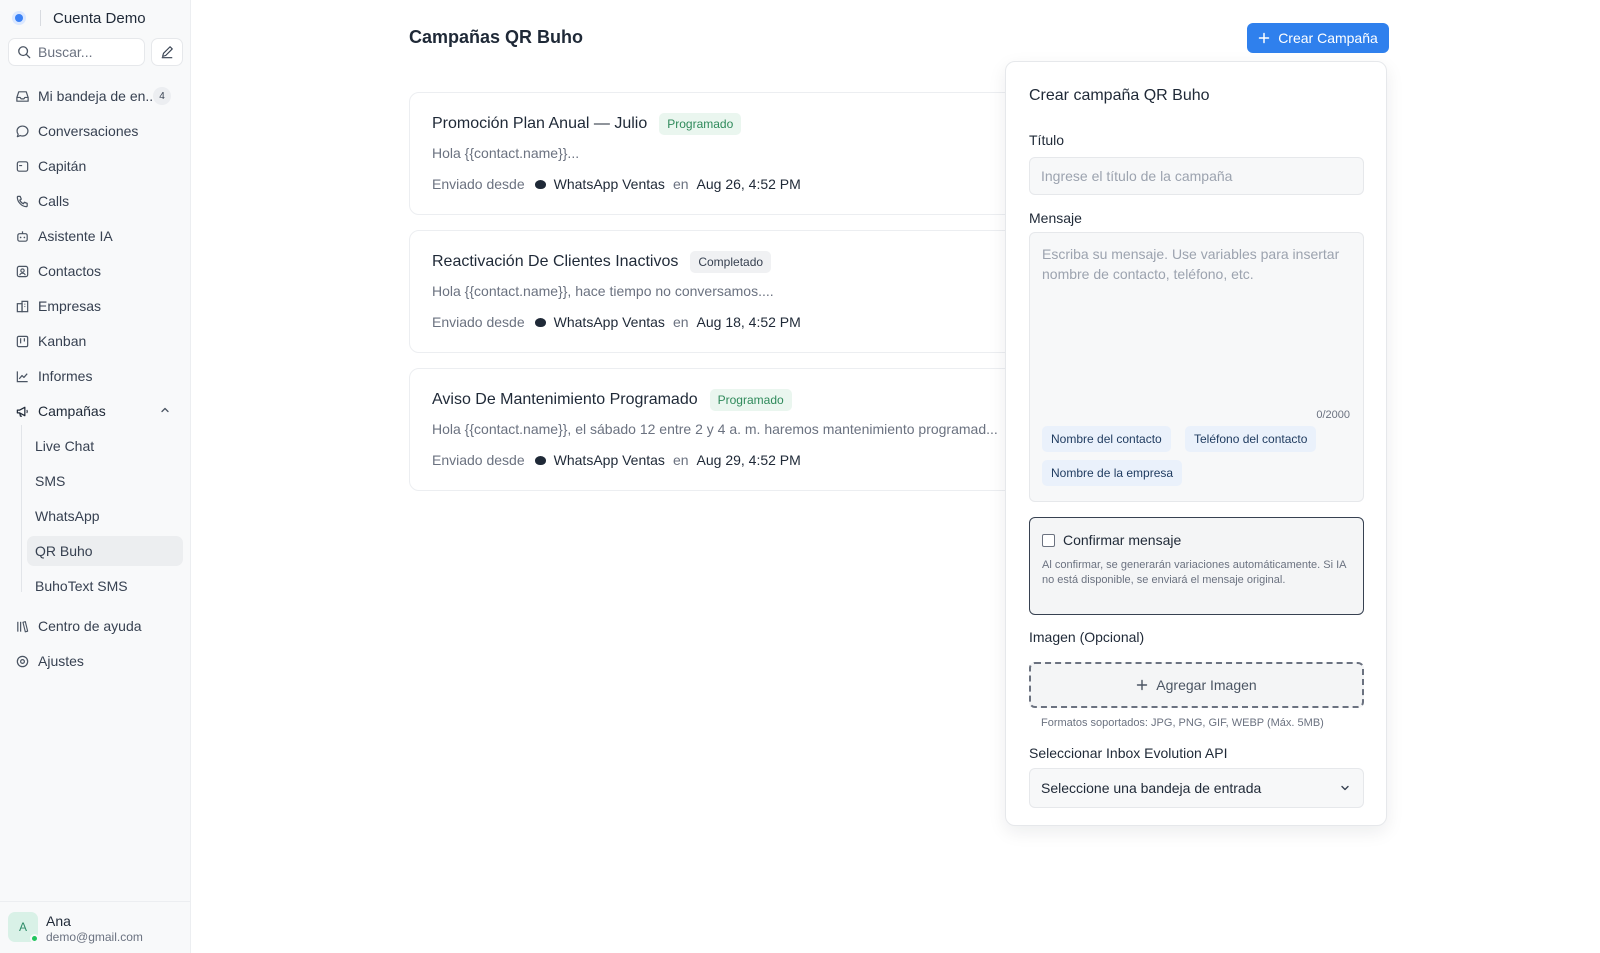 This screenshot has height=953, width=1600. Describe the element at coordinates (70, 306) in the screenshot. I see `sidebar-item-label: Empresas` at that location.